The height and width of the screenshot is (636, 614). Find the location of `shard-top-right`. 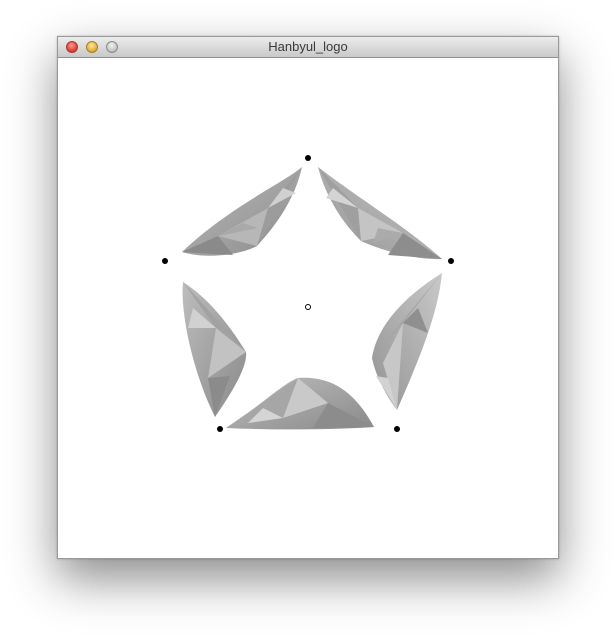

shard-top-right is located at coordinates (380, 213).